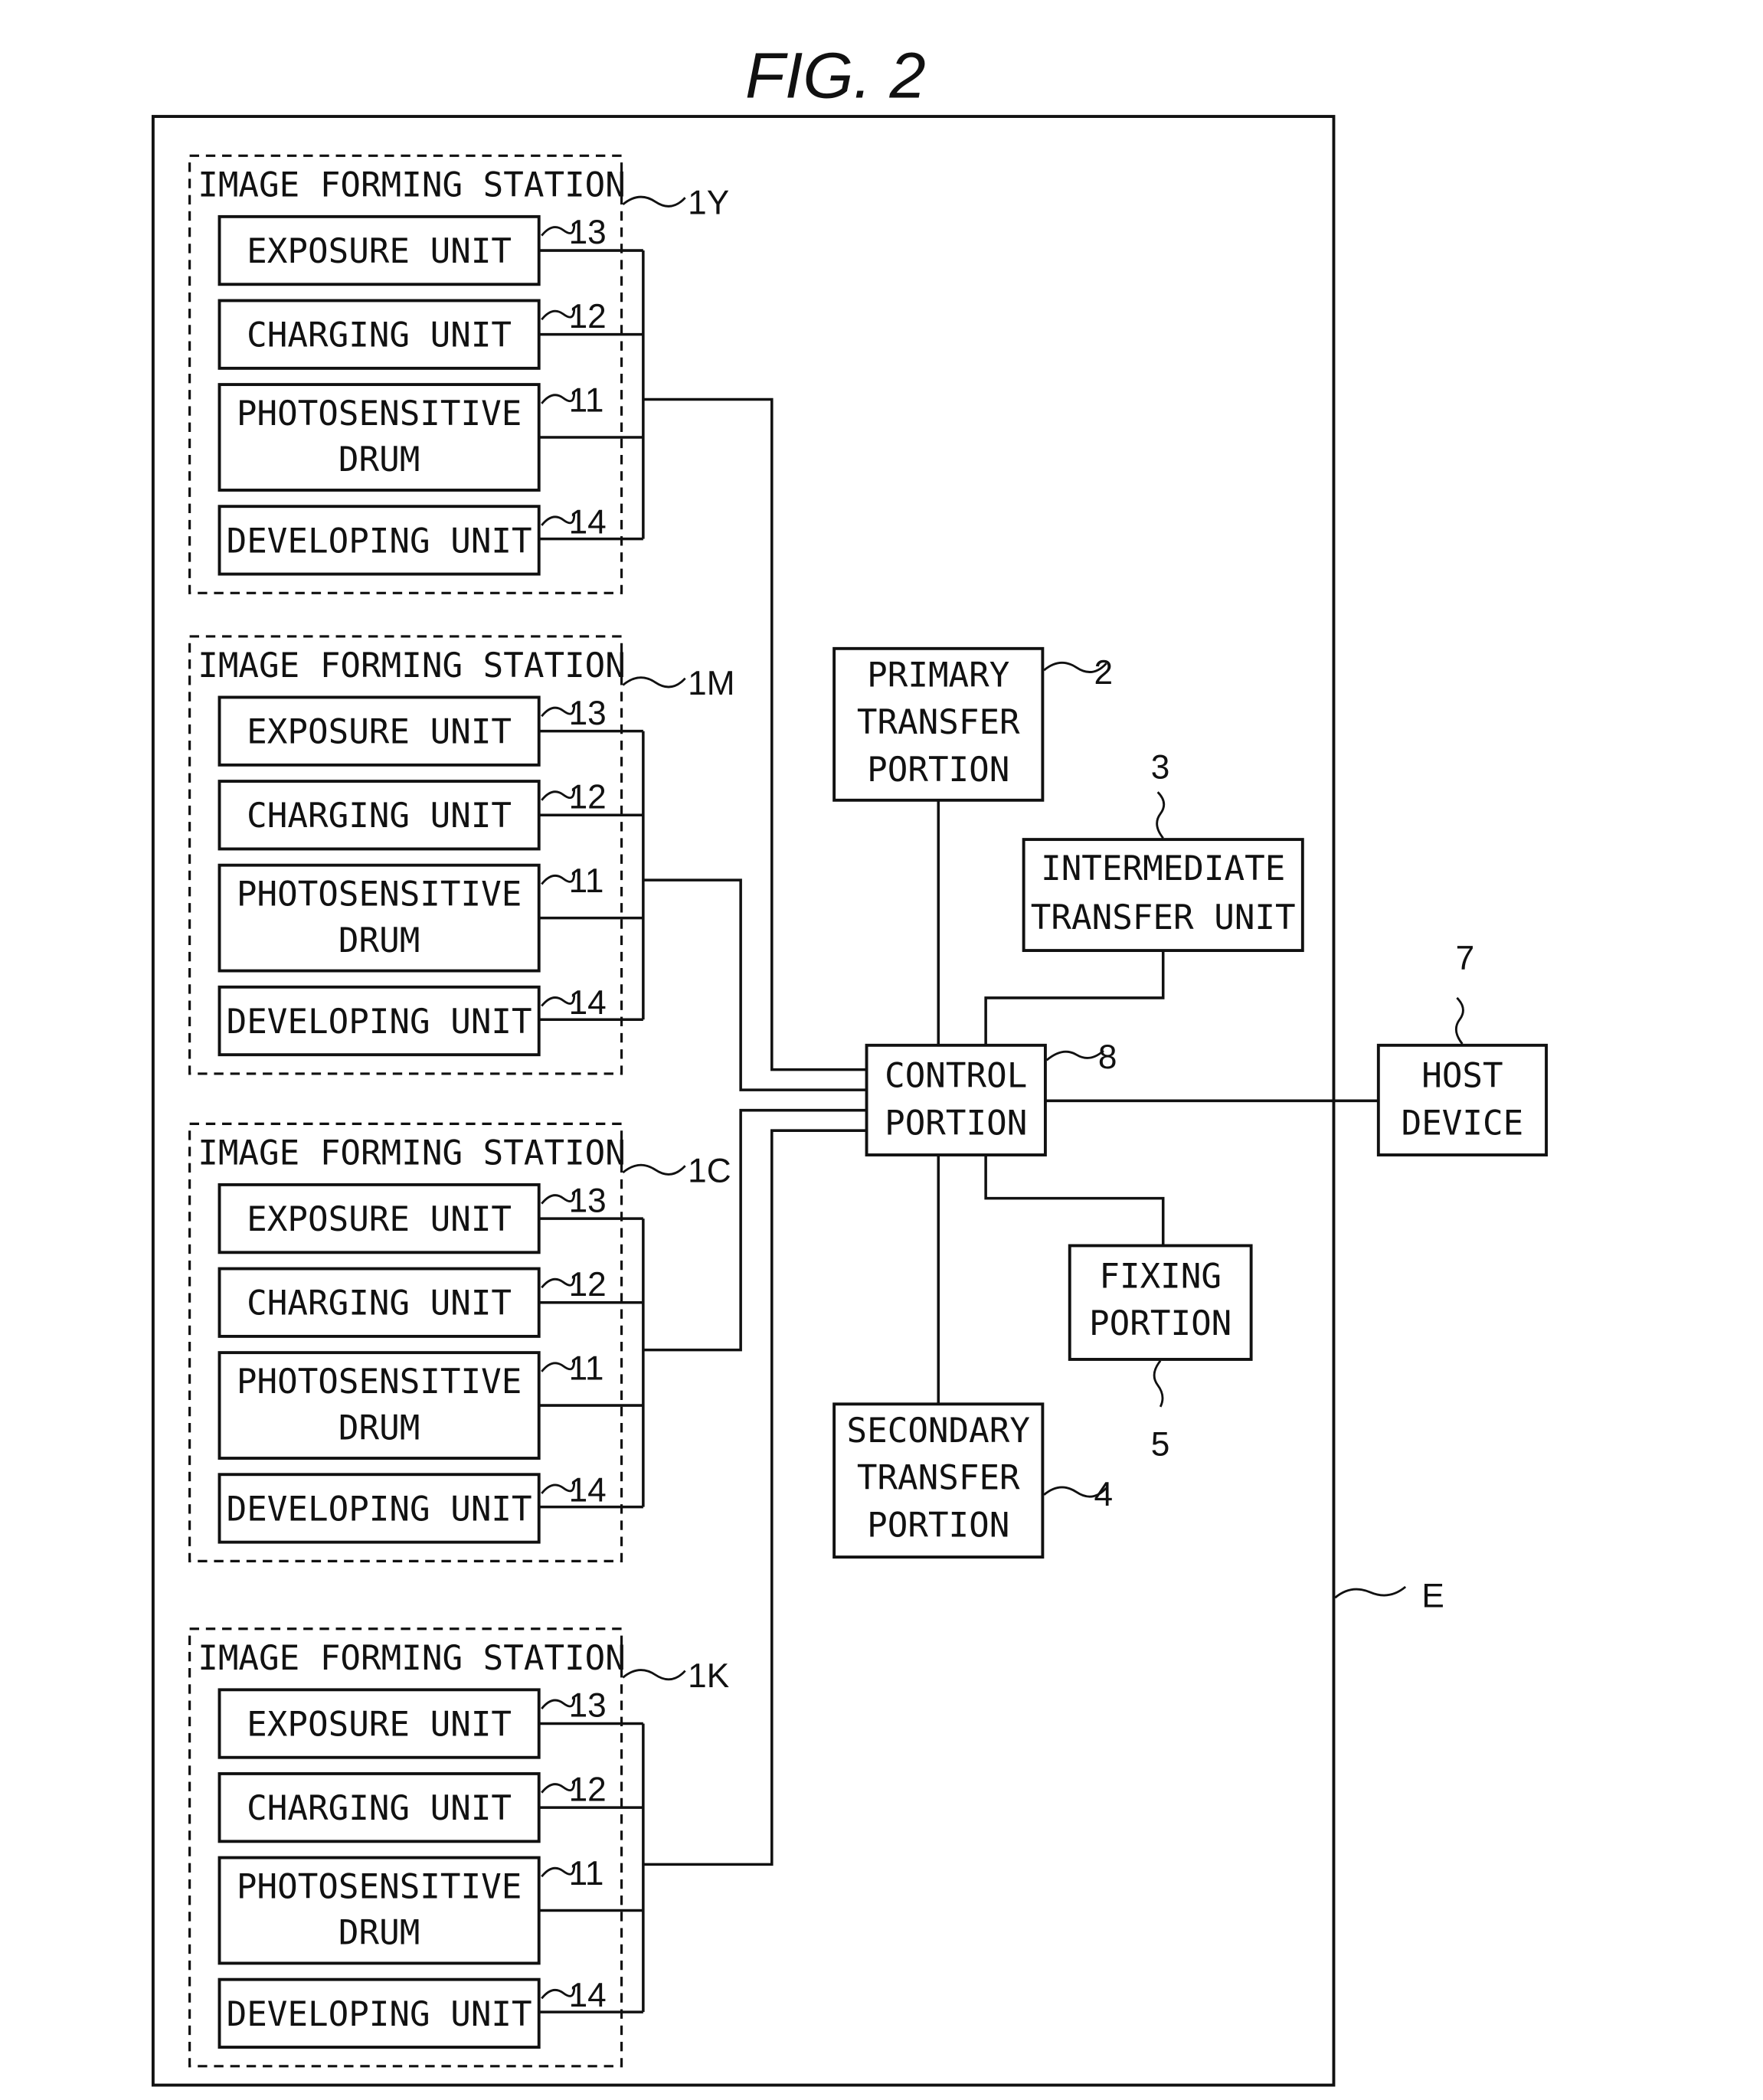 The height and width of the screenshot is (2100, 1763). Describe the element at coordinates (956, 1076) in the screenshot. I see `svg-text: CONTROL` at that location.